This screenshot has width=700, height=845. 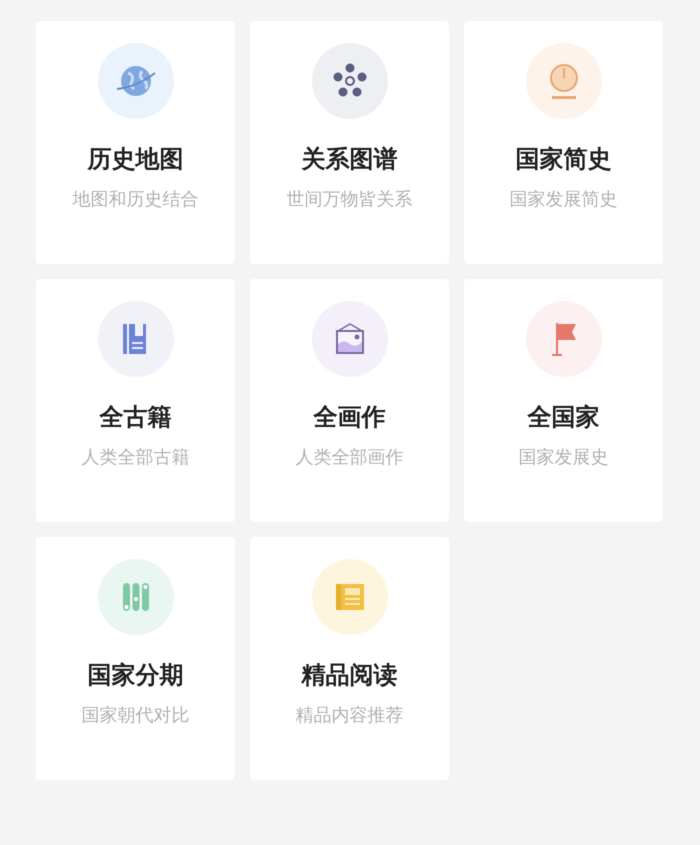 What do you see at coordinates (136, 159) in the screenshot?
I see `card-title: 历史地图` at bounding box center [136, 159].